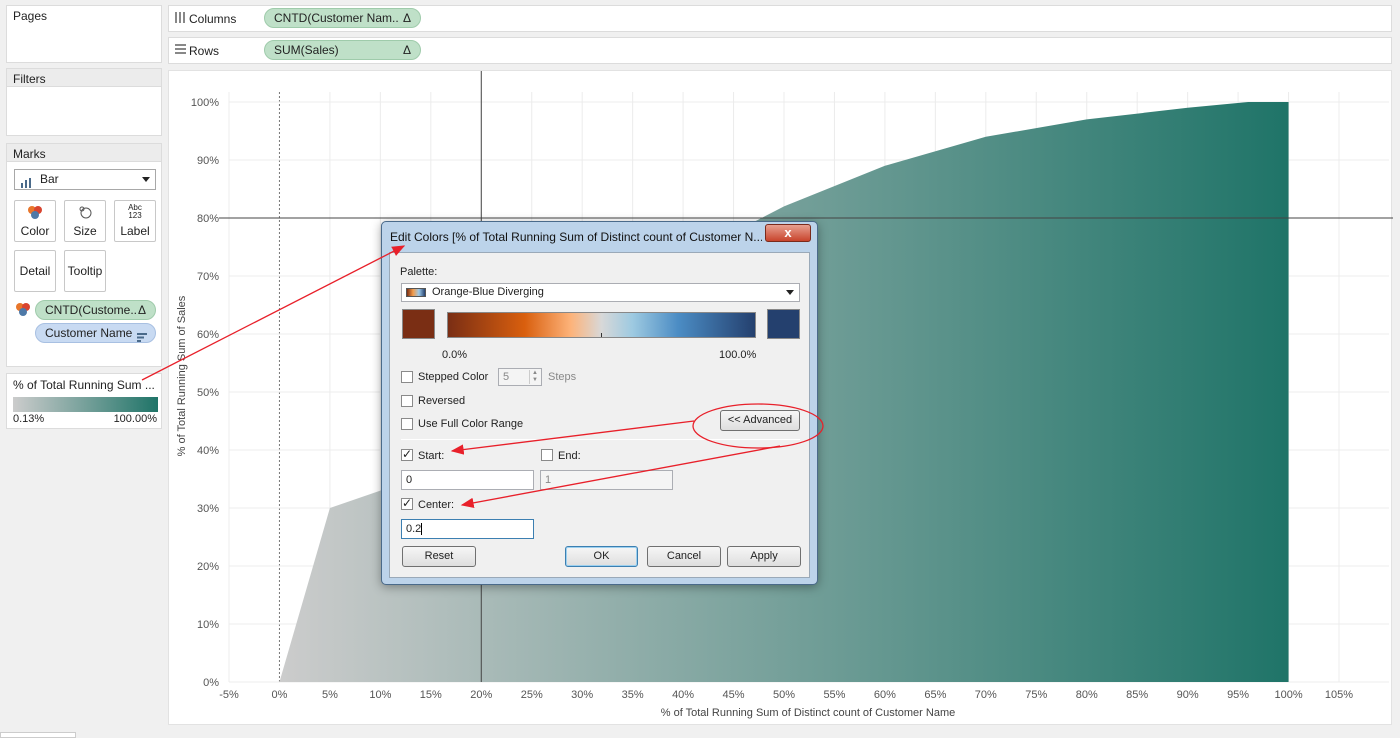 The width and height of the screenshot is (1400, 738). Describe the element at coordinates (208, 509) in the screenshot. I see `y-tick-label: 30%` at that location.